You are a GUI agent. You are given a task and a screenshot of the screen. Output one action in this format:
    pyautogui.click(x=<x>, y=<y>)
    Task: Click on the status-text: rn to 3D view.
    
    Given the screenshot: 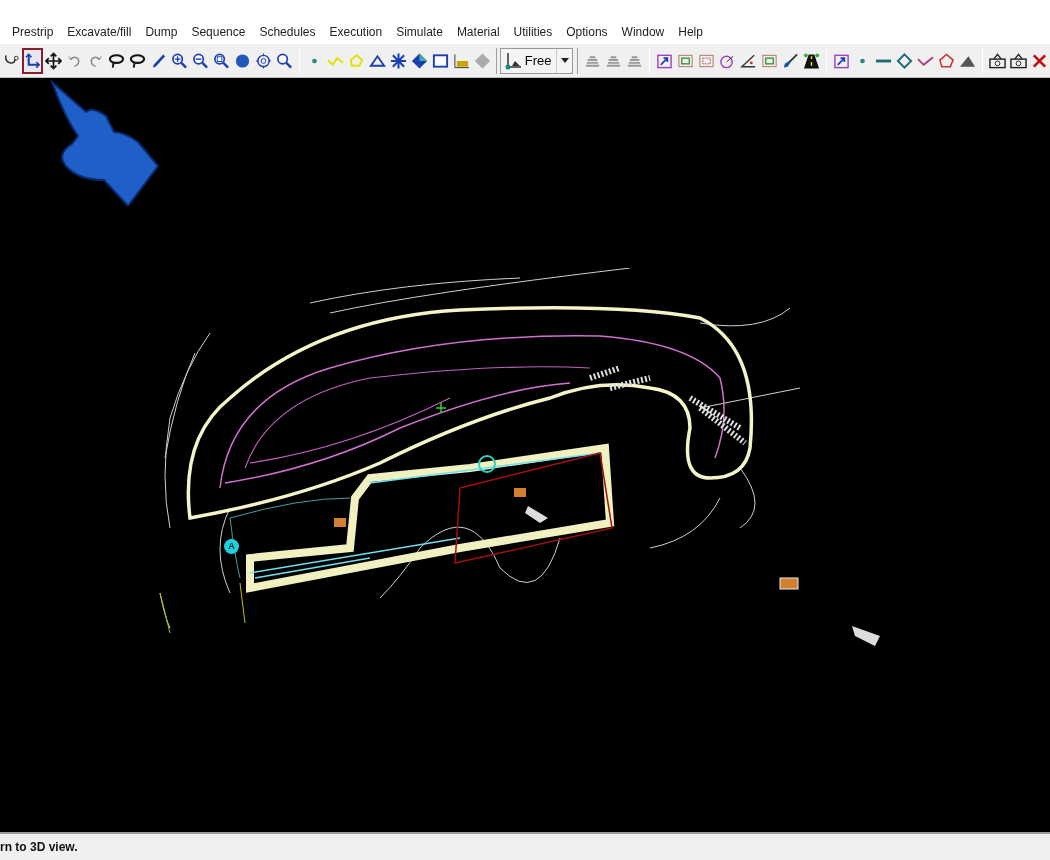 What is the action you would take?
    pyautogui.click(x=39, y=847)
    